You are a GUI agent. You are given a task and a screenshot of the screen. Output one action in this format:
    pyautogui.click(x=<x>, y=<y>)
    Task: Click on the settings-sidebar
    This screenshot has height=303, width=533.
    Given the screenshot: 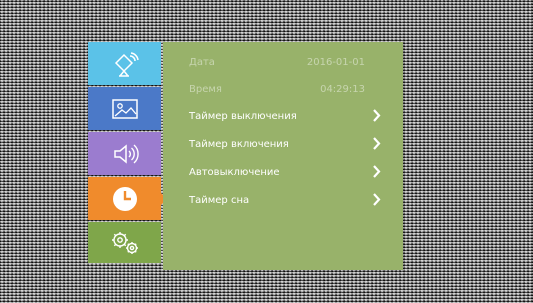 What is the action you would take?
    pyautogui.click(x=127, y=153)
    